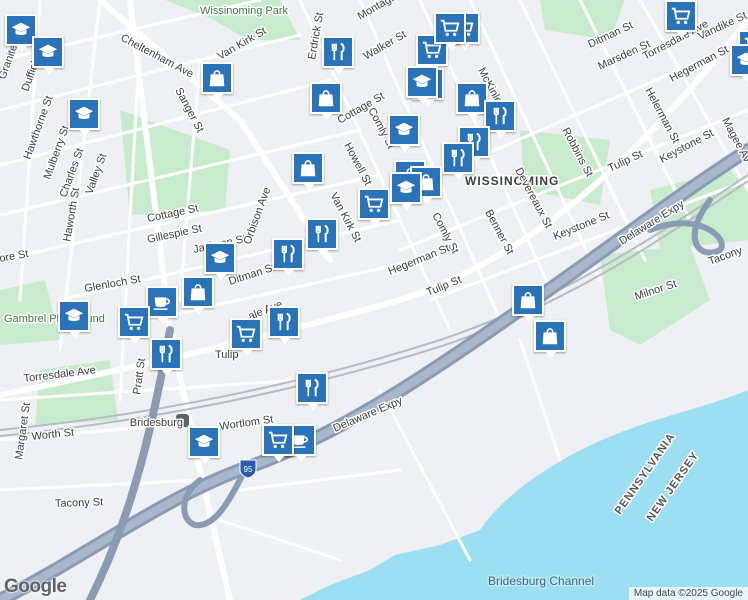  What do you see at coordinates (79, 503) in the screenshot?
I see `street-label: Tacony St` at bounding box center [79, 503].